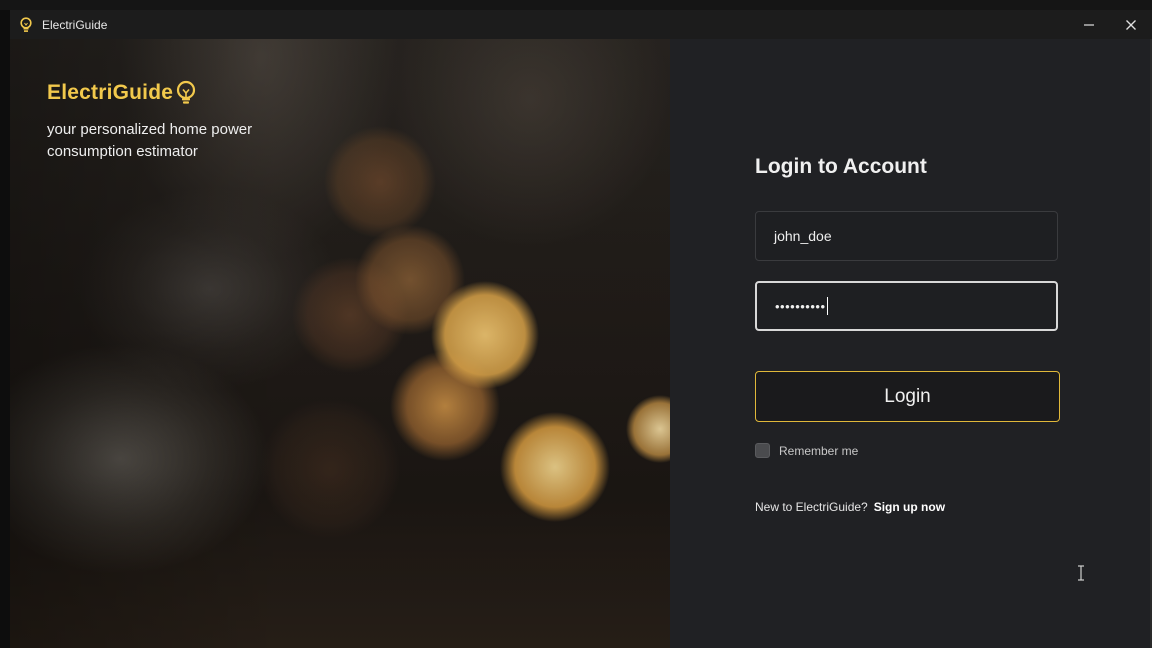 The width and height of the screenshot is (1152, 648). I want to click on username-input: john_doe, so click(906, 236).